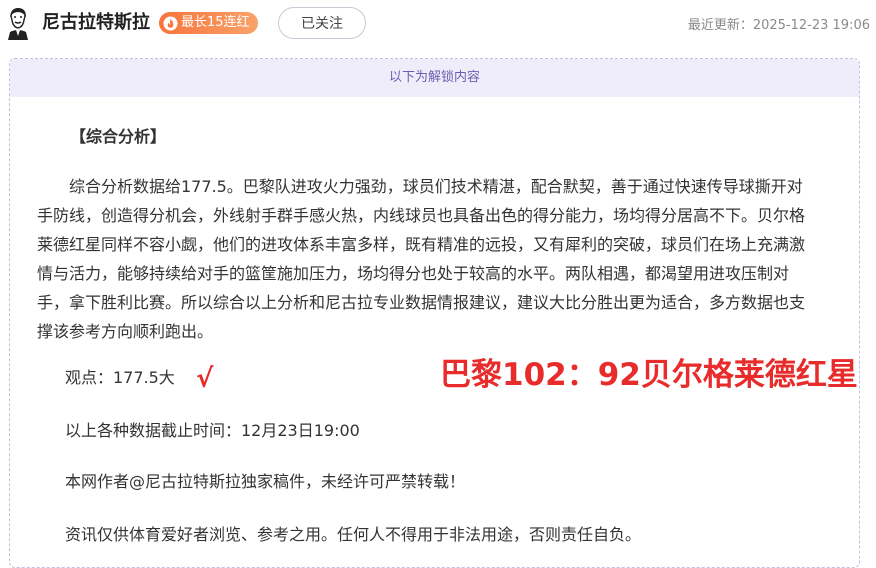  What do you see at coordinates (212, 430) in the screenshot?
I see `data-cutoff-line: 以上各种数据截止时间：12月23日19:00` at bounding box center [212, 430].